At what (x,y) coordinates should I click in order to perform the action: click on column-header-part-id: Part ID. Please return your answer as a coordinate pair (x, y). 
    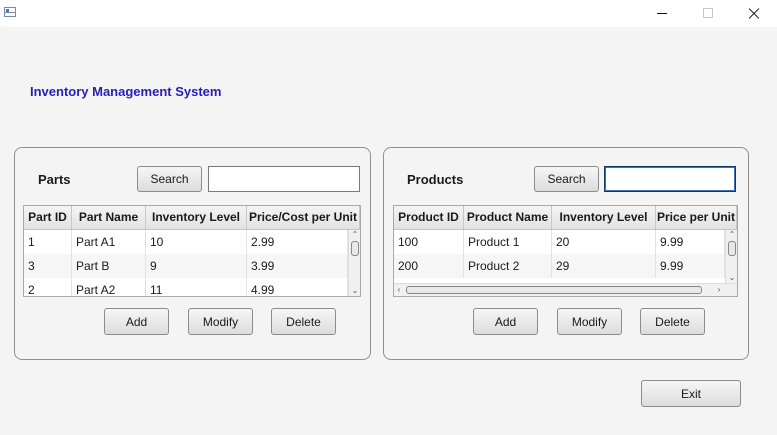
    Looking at the image, I should click on (48, 217).